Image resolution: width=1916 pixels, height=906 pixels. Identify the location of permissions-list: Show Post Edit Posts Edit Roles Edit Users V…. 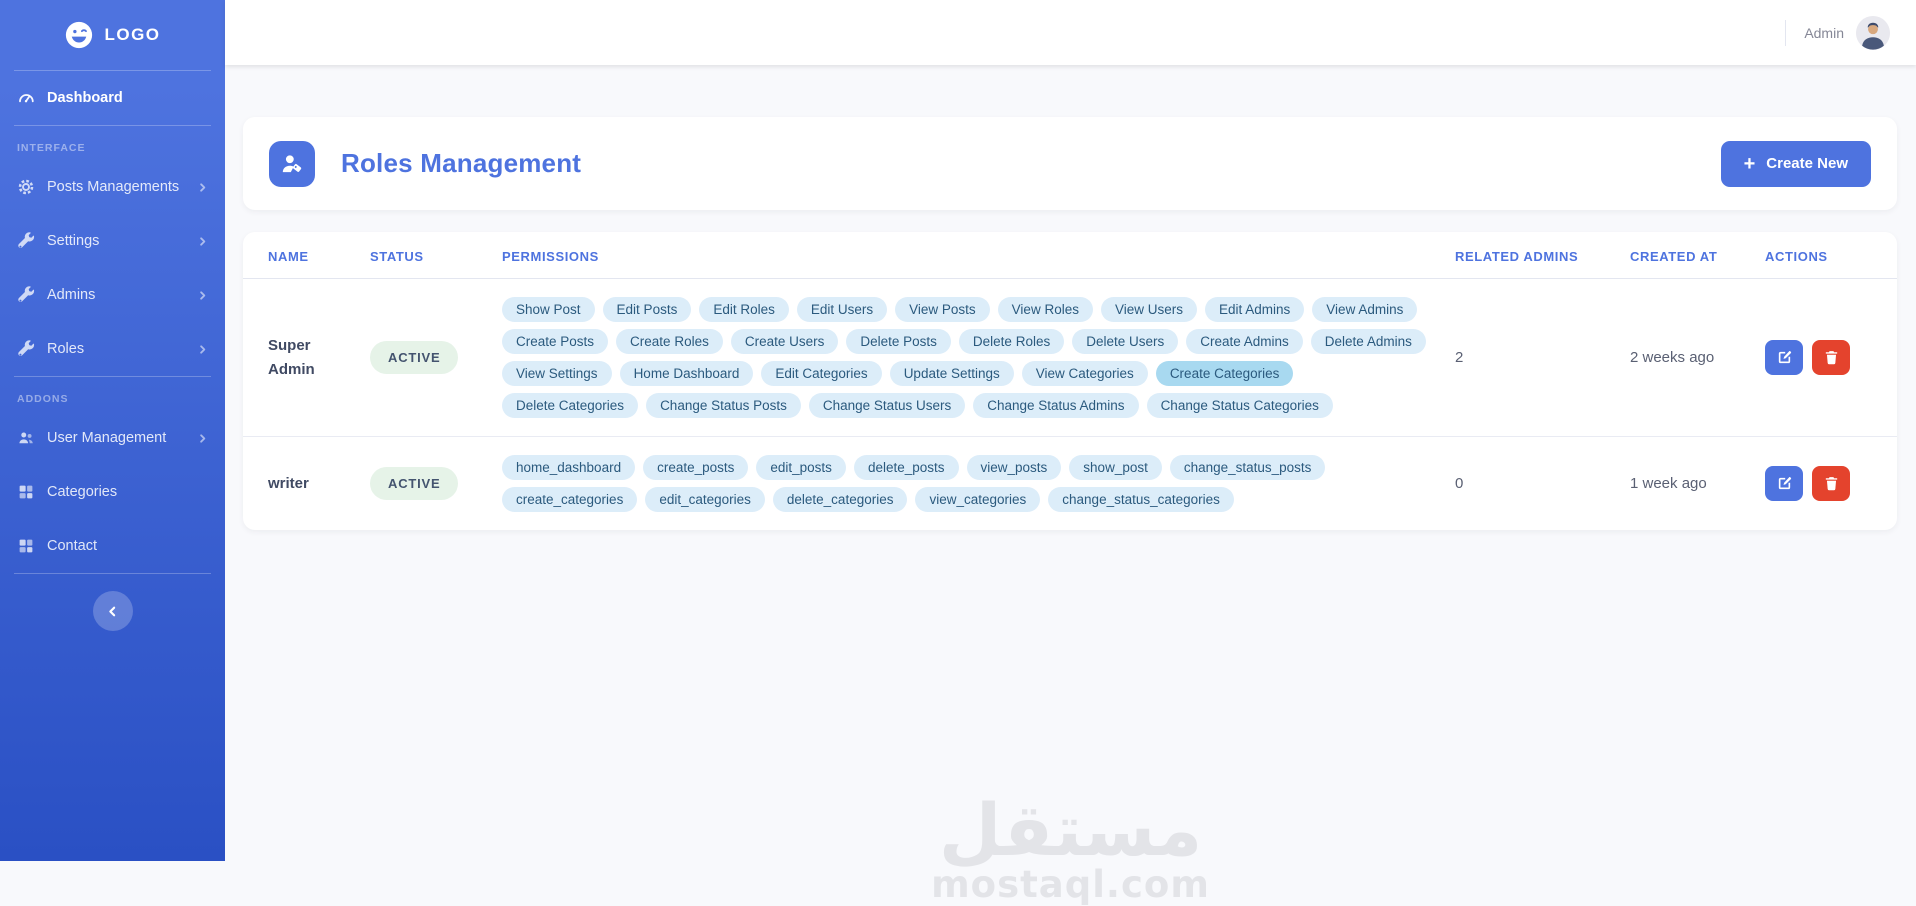
(978, 357).